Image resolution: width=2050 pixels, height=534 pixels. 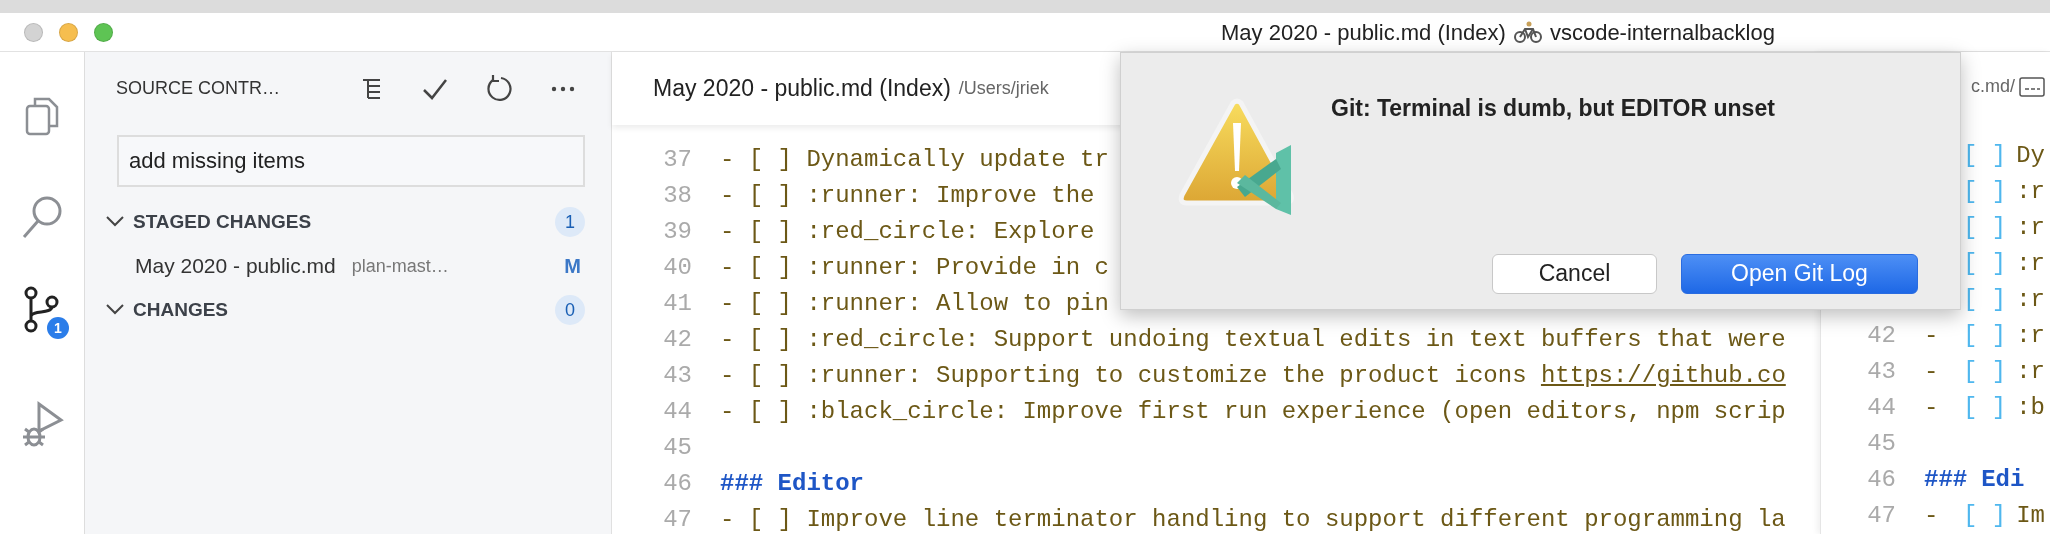 I want to click on code-line: - [ ] Dynamically update tr, so click(x=914, y=160).